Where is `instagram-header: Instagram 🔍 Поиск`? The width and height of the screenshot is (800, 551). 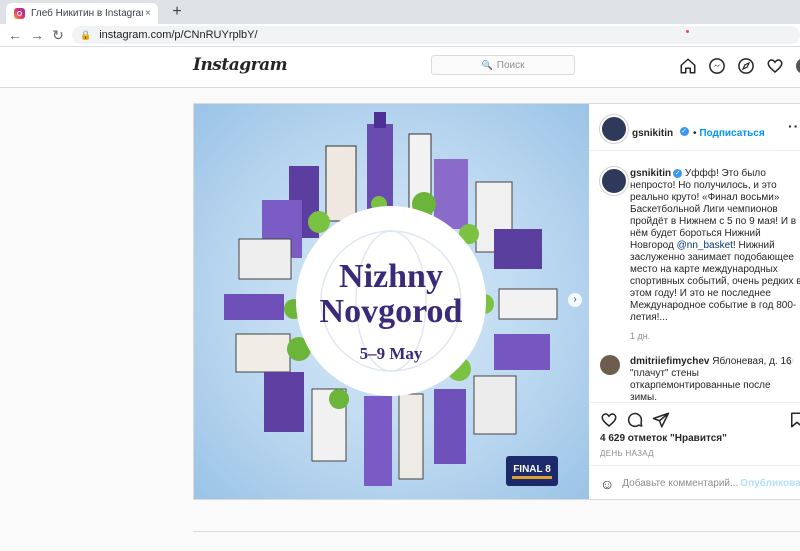
instagram-header: Instagram 🔍 Поиск is located at coordinates (400, 67).